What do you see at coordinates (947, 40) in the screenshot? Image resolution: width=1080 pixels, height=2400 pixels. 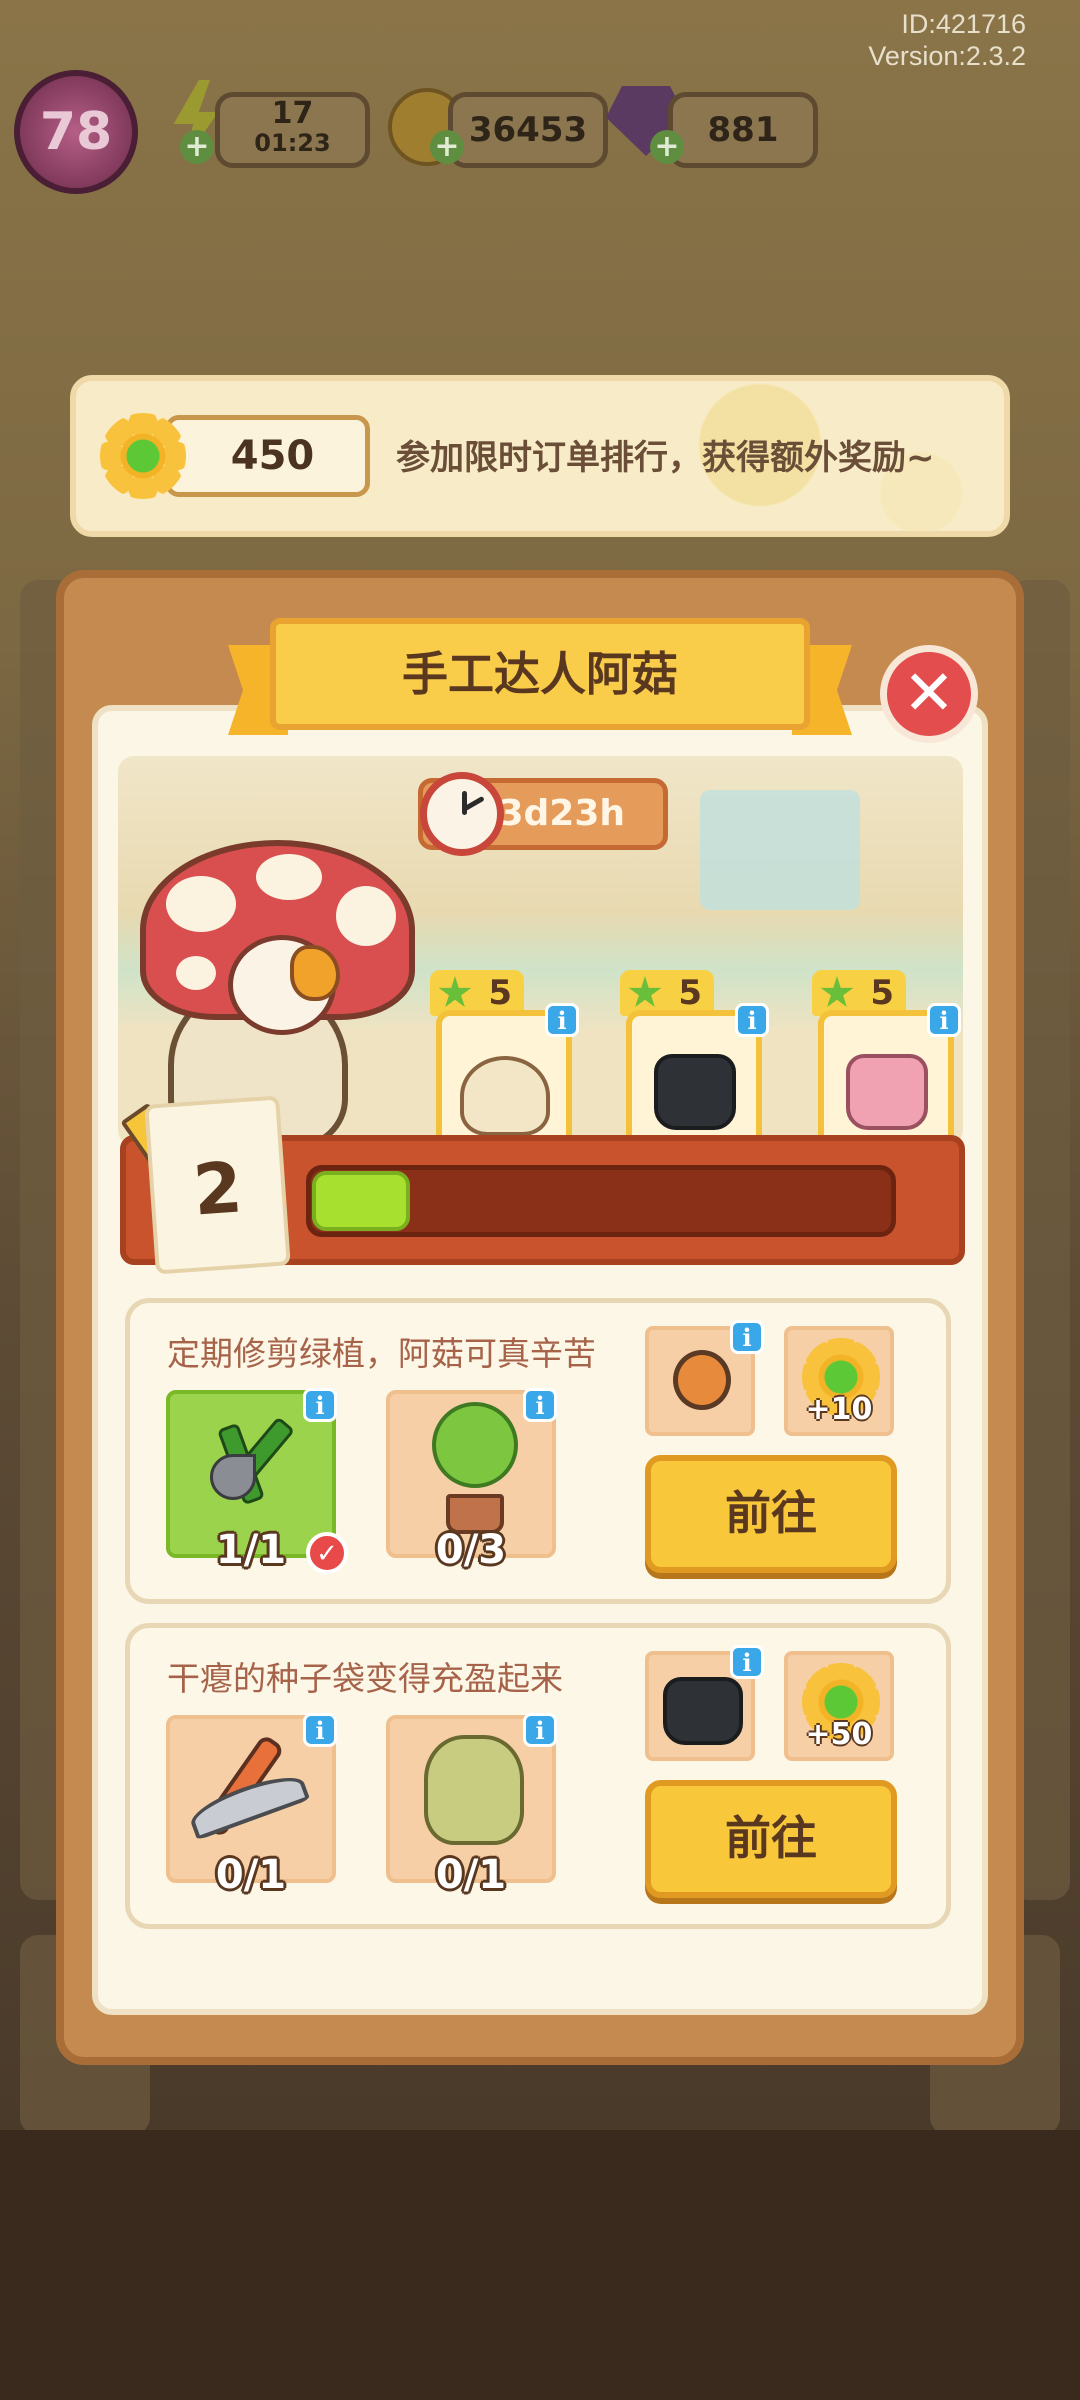 I see `build-info: ID:421716 Version:2.3.2` at bounding box center [947, 40].